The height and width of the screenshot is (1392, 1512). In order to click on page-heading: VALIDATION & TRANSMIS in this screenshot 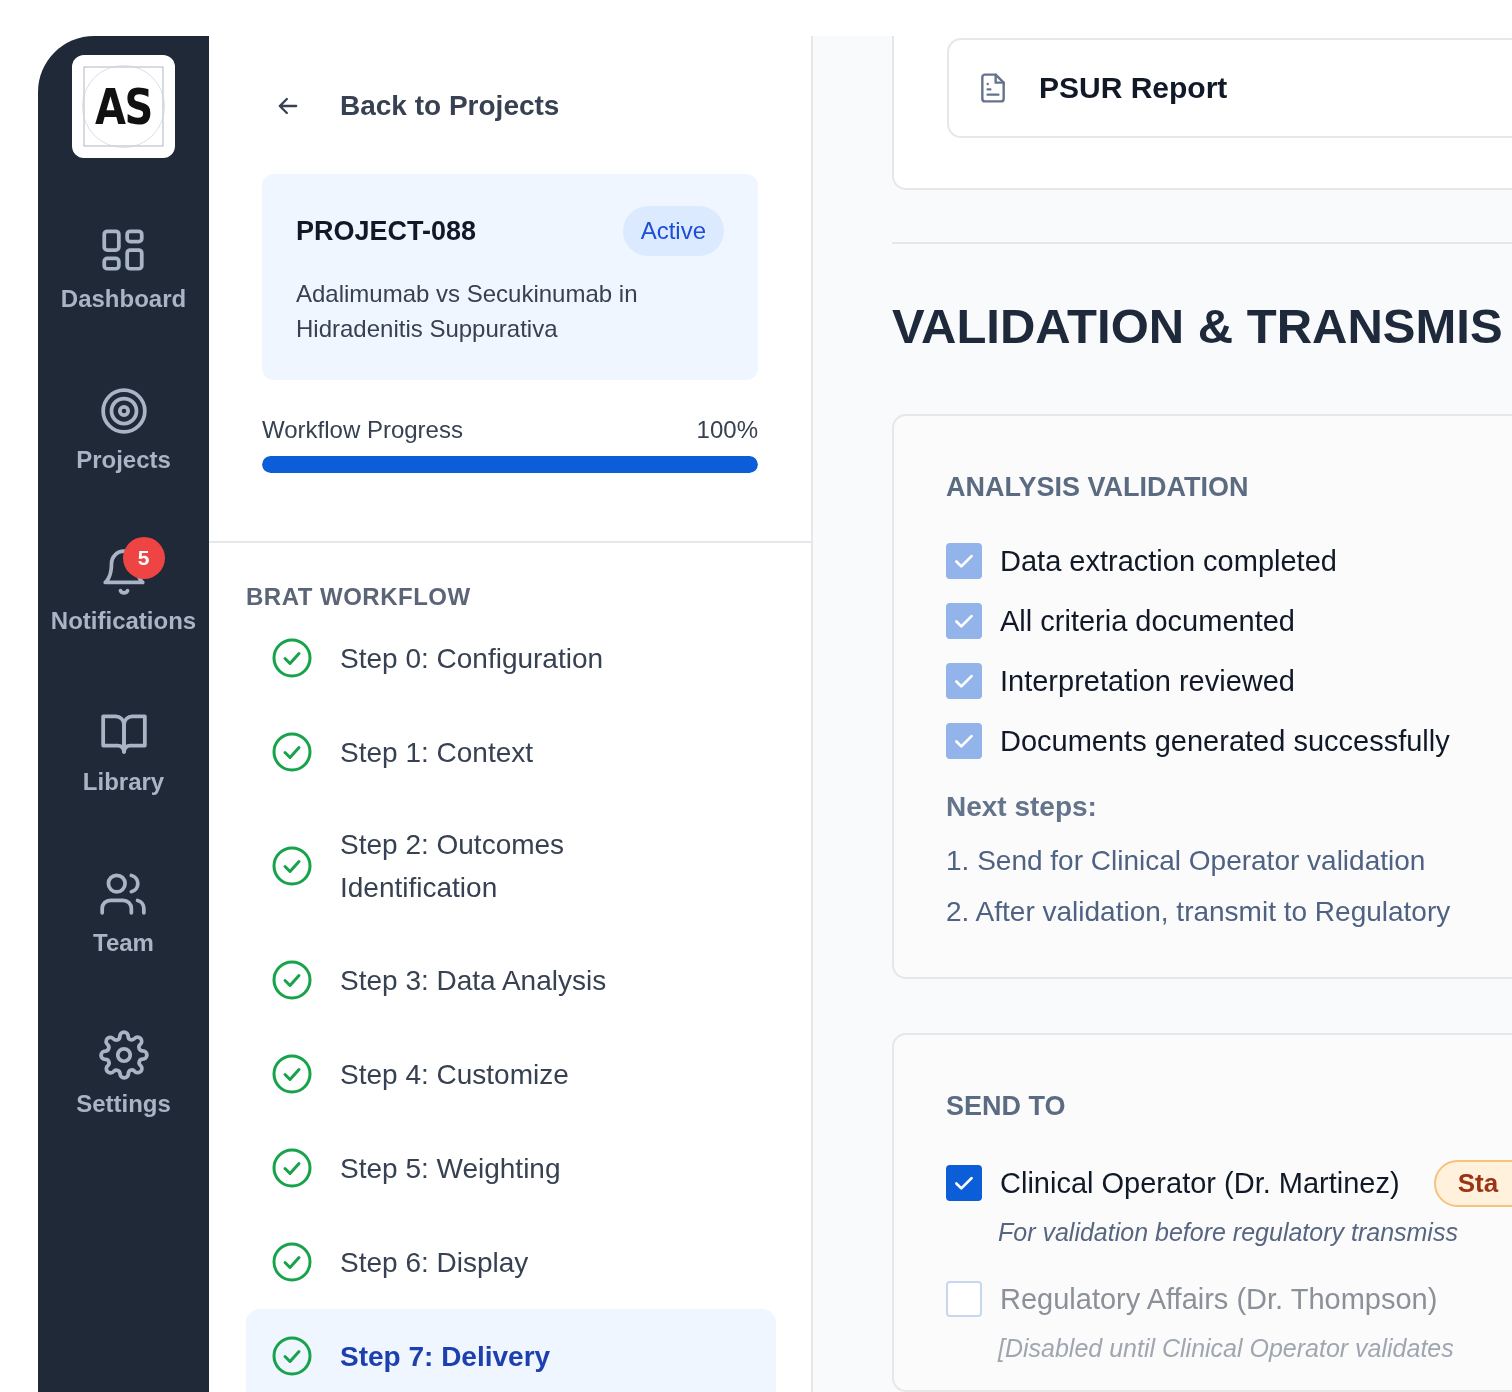, I will do `click(1198, 326)`.